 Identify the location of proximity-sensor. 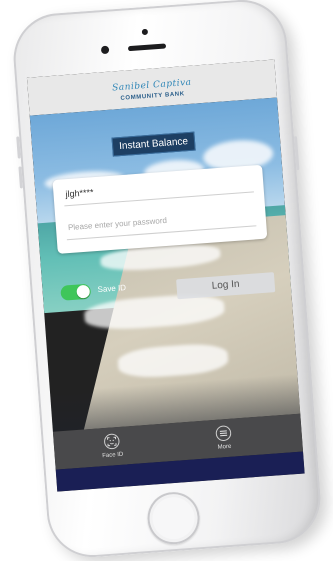
(145, 32).